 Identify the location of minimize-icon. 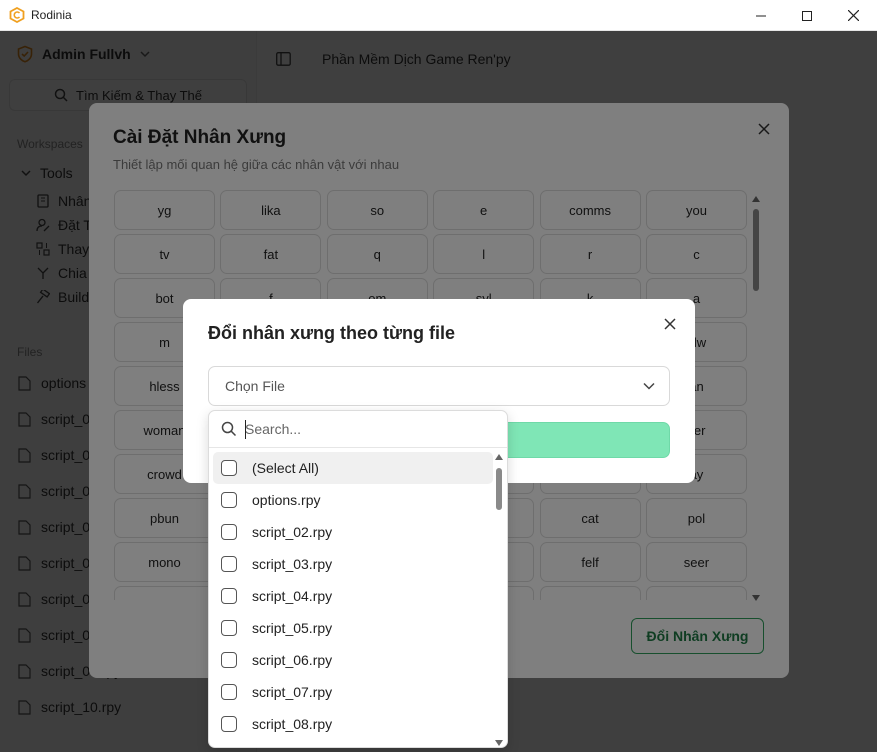
(761, 15).